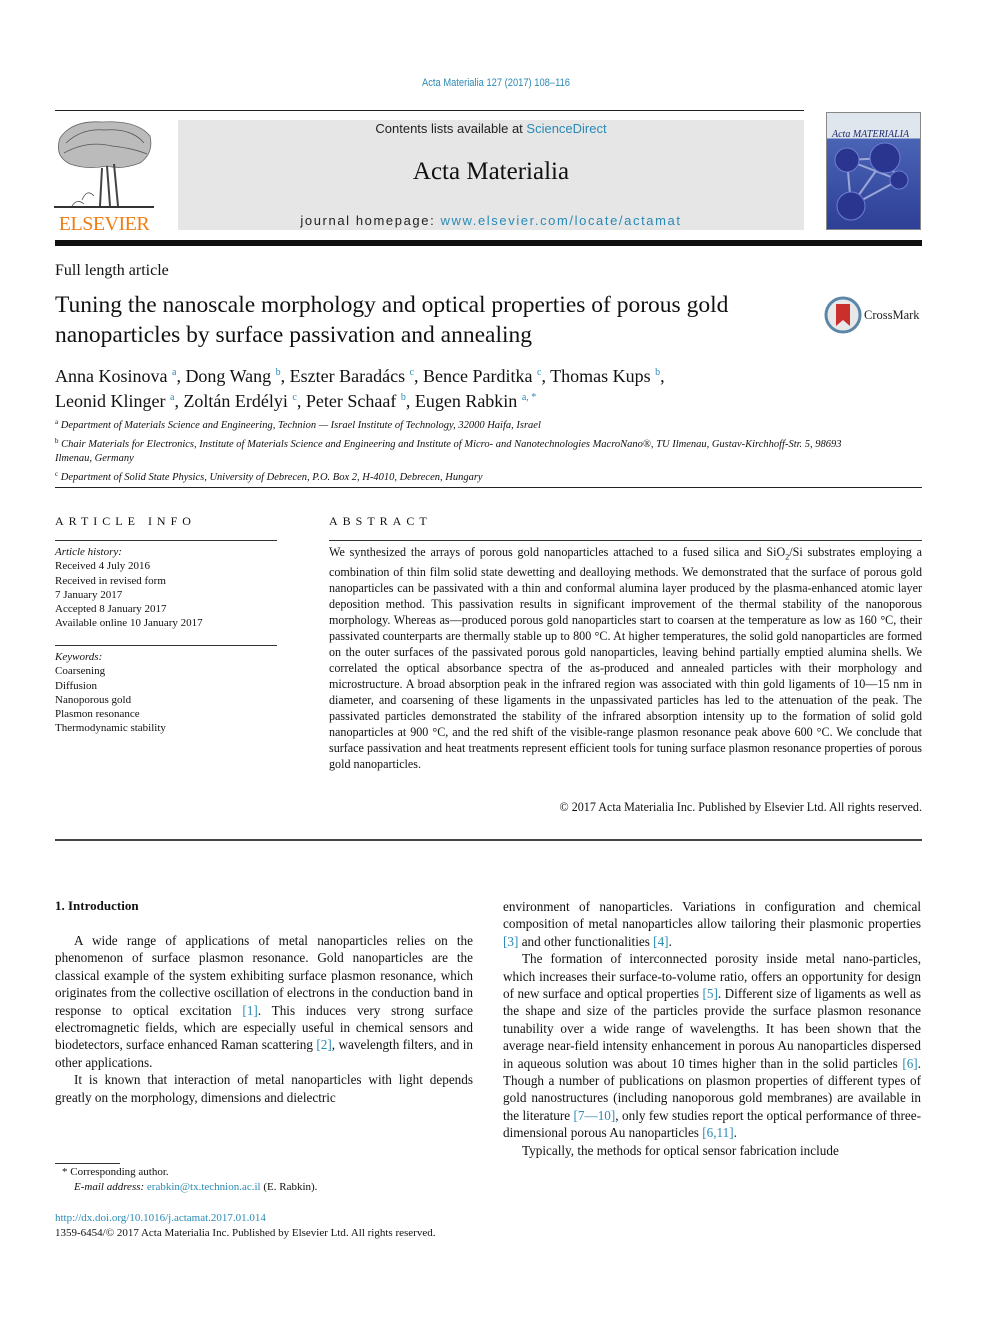  What do you see at coordinates (660, 941) in the screenshot?
I see `citation-link: [4]` at bounding box center [660, 941].